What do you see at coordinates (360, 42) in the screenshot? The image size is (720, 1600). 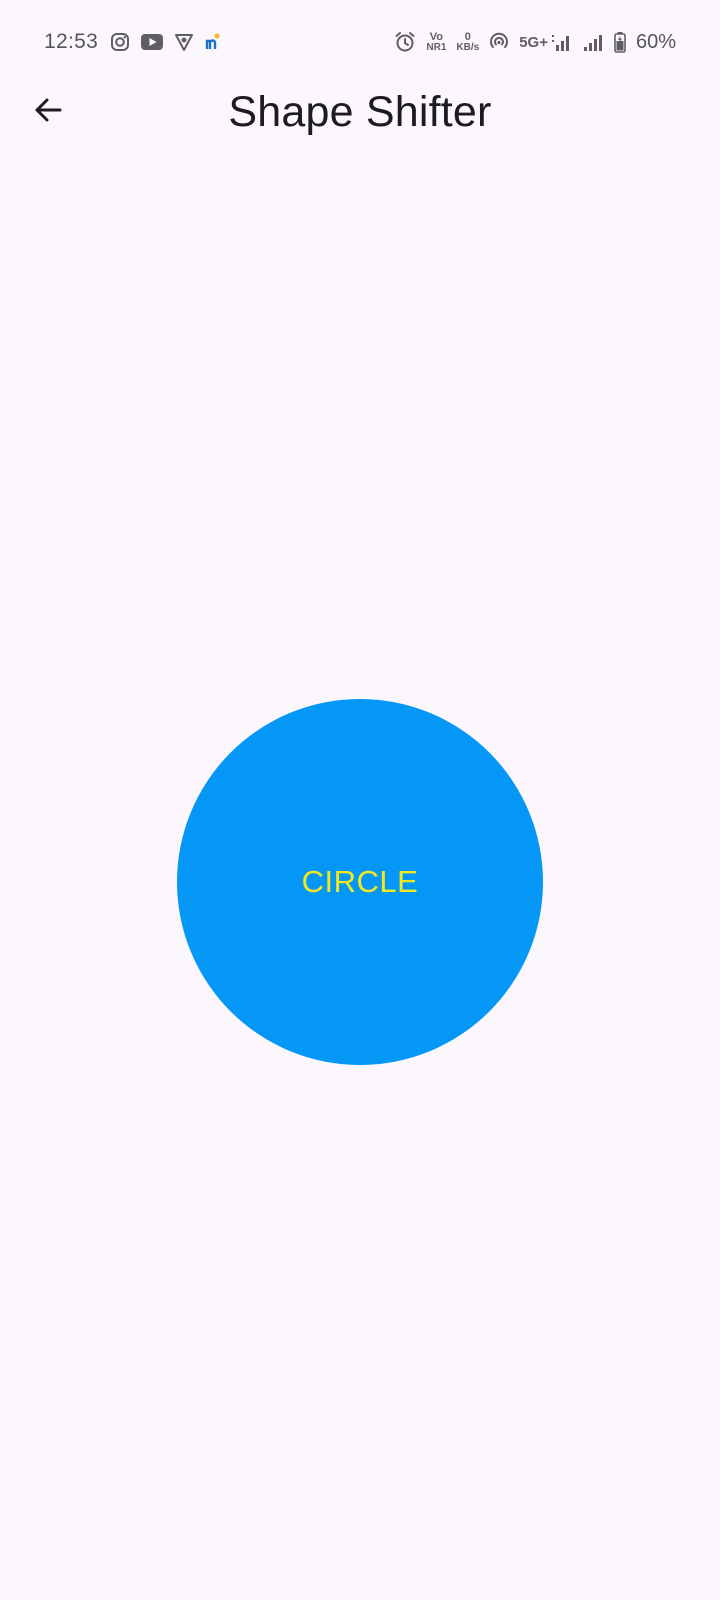 I see `status-bar: 12:53 Vo NR1 0 KB/s 5G+ 60%` at bounding box center [360, 42].